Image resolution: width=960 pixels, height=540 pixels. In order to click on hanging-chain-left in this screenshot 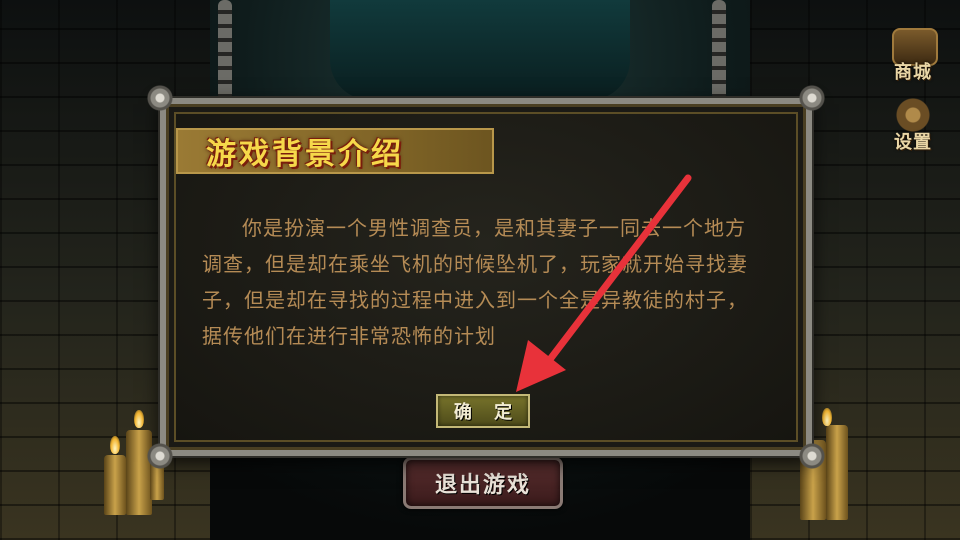, I will do `click(225, 50)`.